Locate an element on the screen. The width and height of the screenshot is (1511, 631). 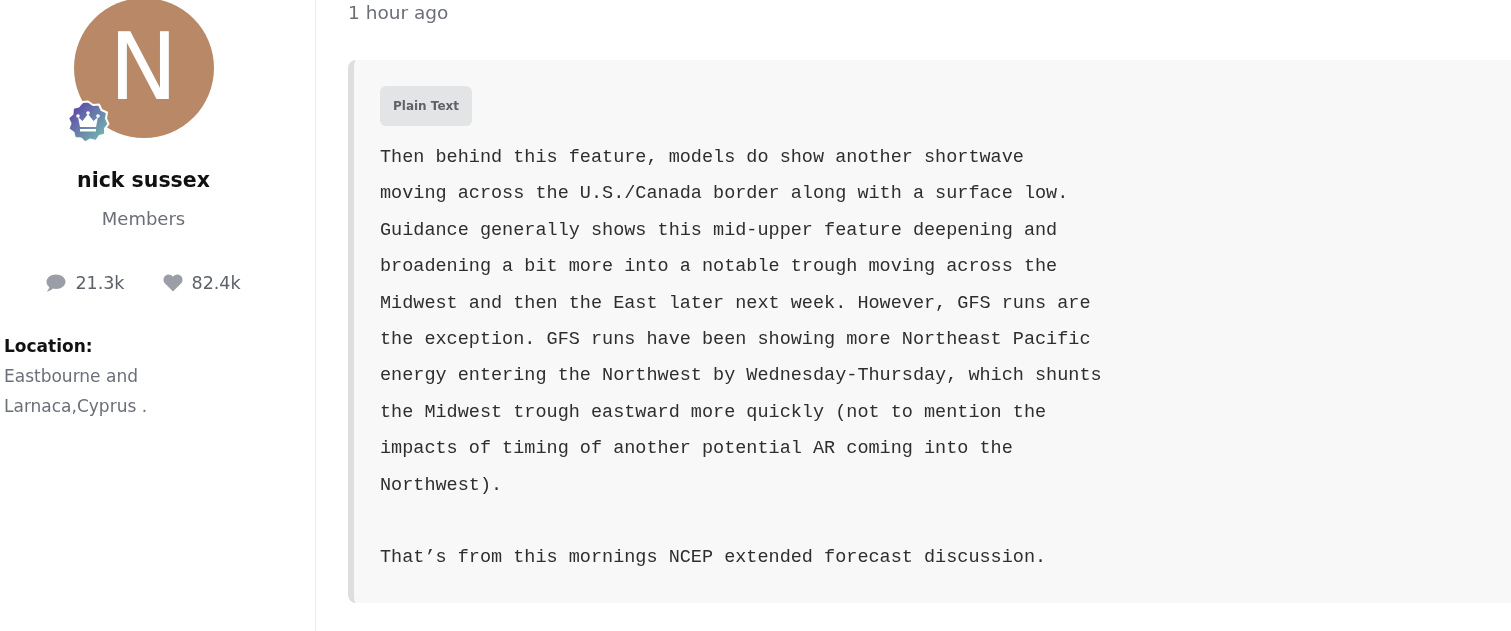
avatar: N is located at coordinates (143, 69).